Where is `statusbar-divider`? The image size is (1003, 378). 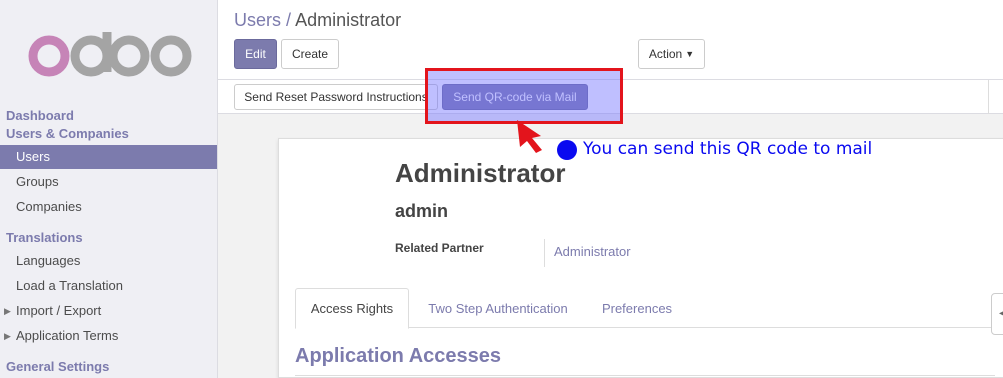 statusbar-divider is located at coordinates (988, 97).